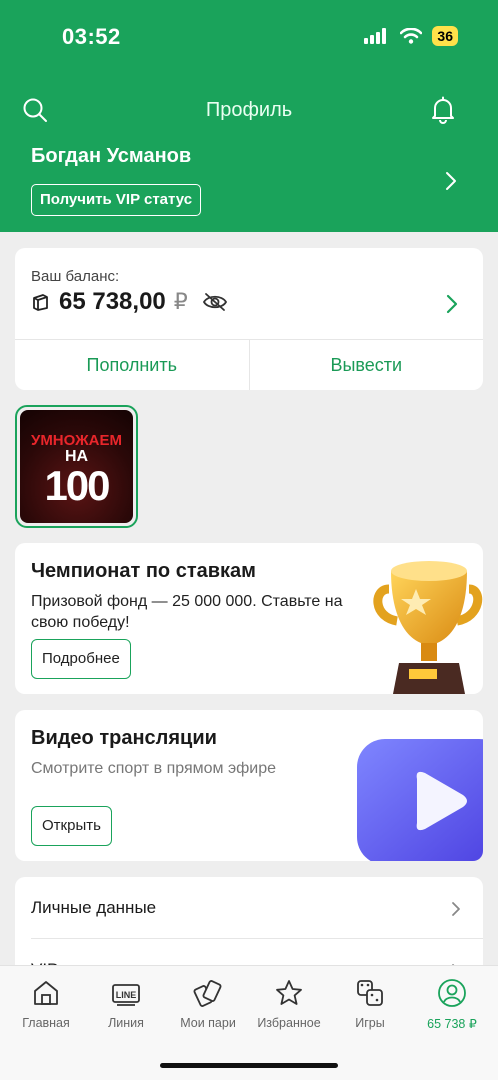 This screenshot has width=498, height=1080. Describe the element at coordinates (208, 1023) in the screenshot. I see `tab-label: Мои пари` at that location.